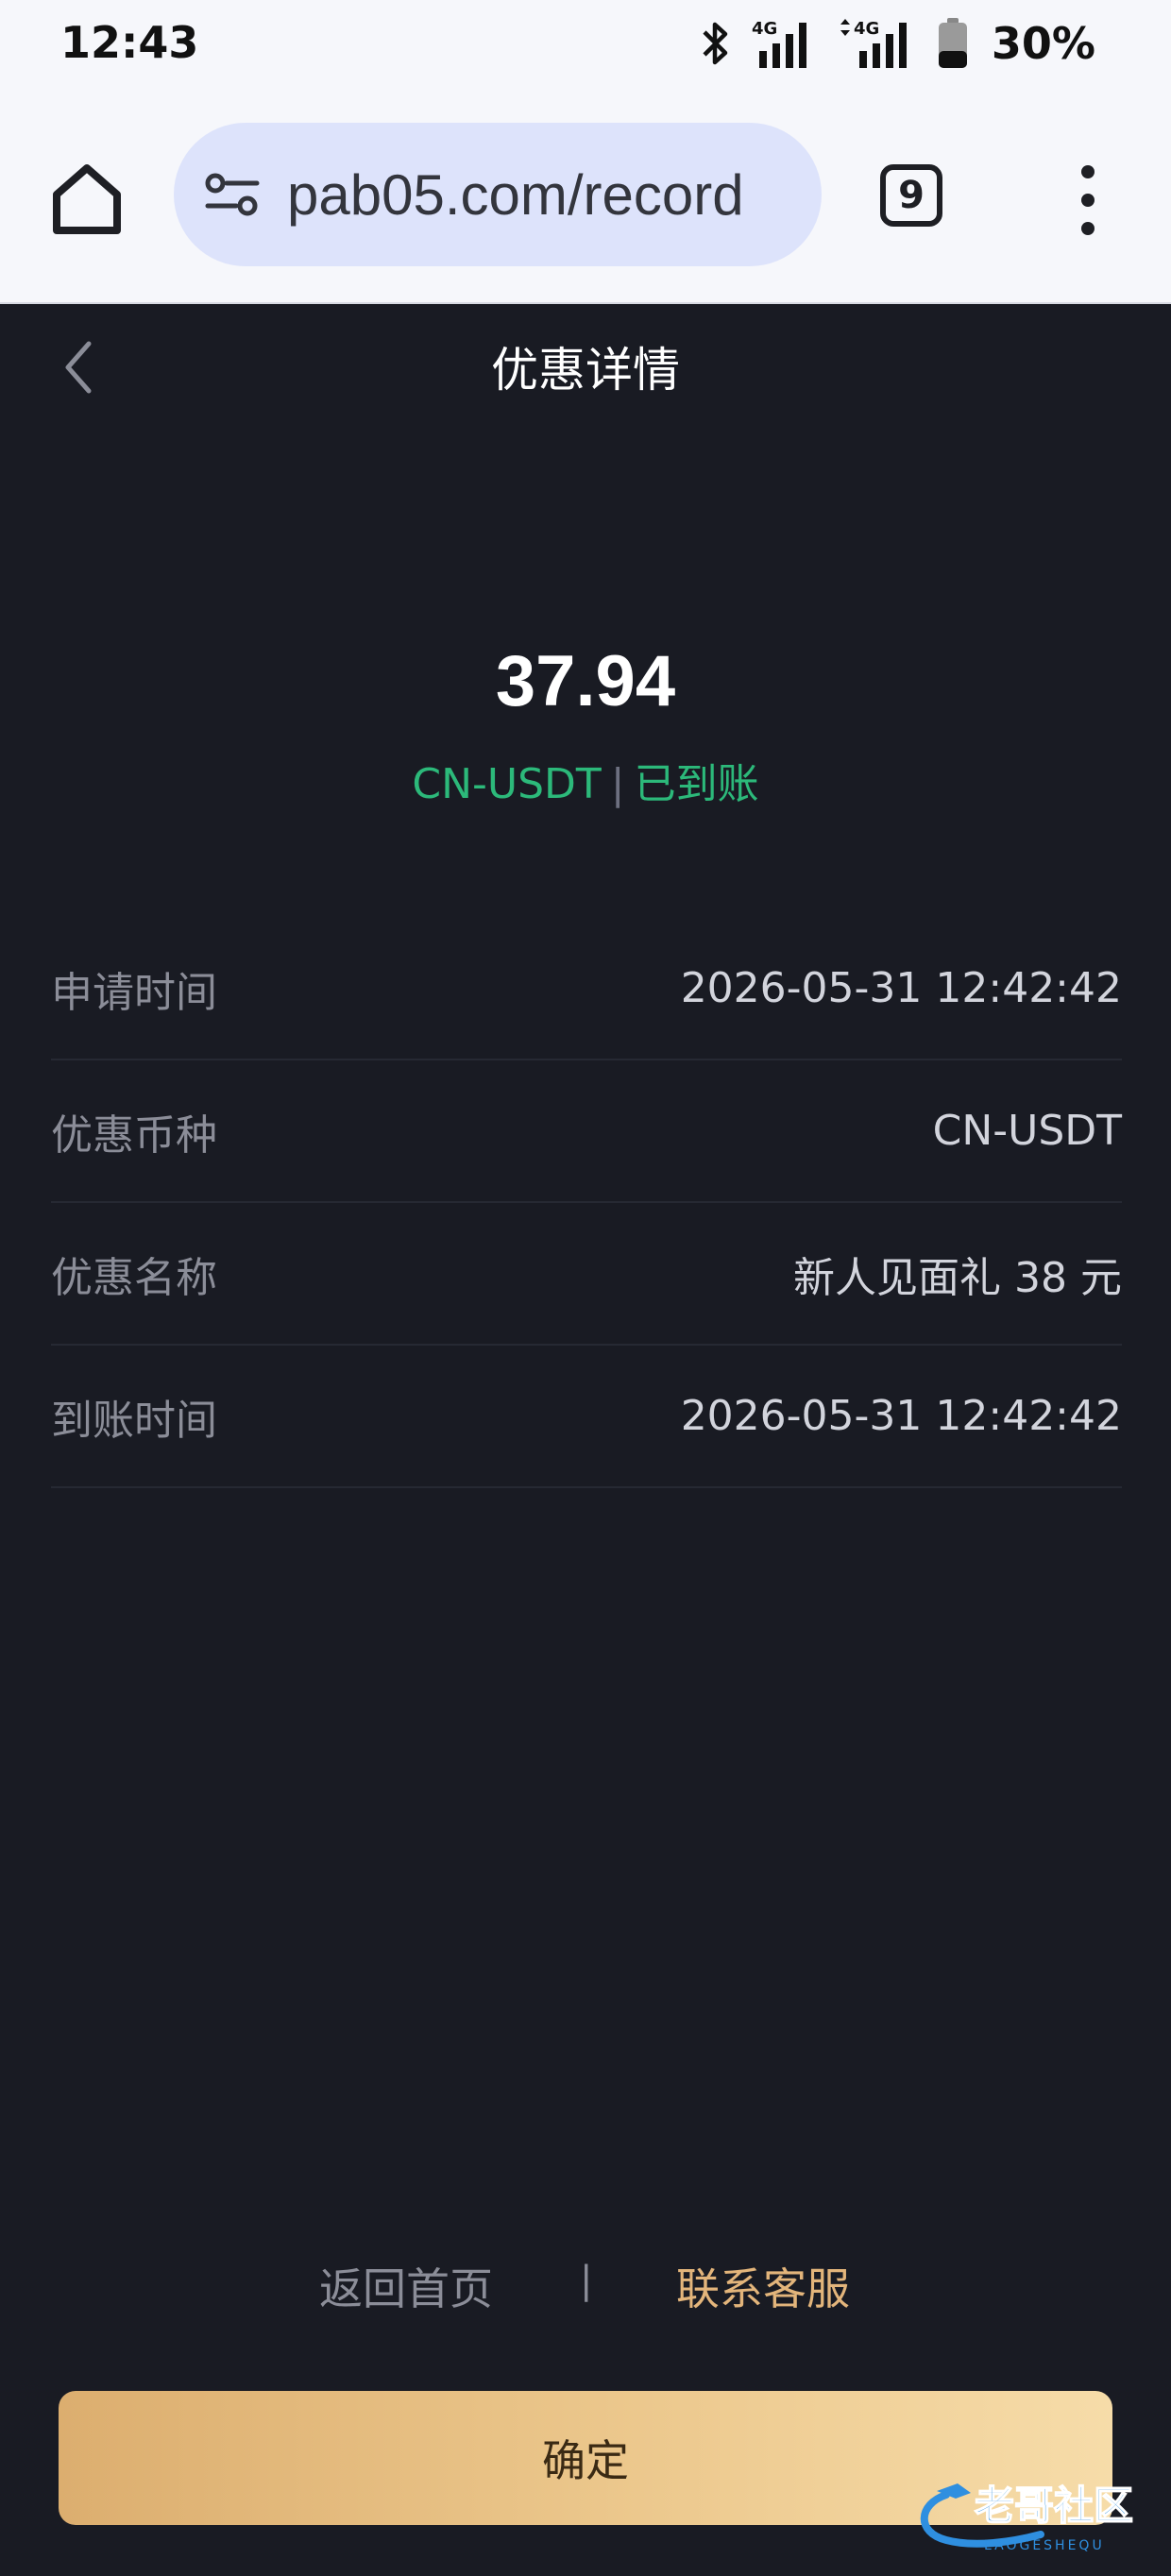  I want to click on page-title: 优惠详情, so click(585, 370).